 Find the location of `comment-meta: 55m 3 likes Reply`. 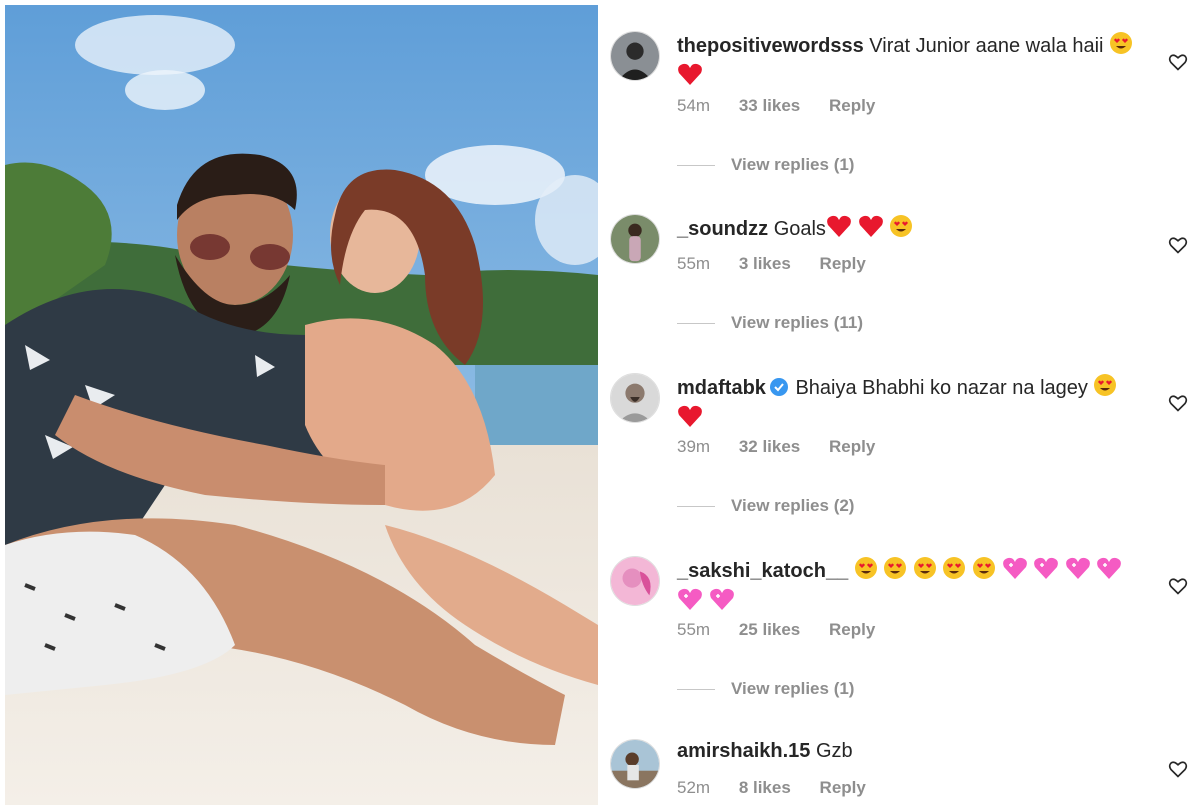

comment-meta: 55m 3 likes Reply is located at coordinates (783, 264).